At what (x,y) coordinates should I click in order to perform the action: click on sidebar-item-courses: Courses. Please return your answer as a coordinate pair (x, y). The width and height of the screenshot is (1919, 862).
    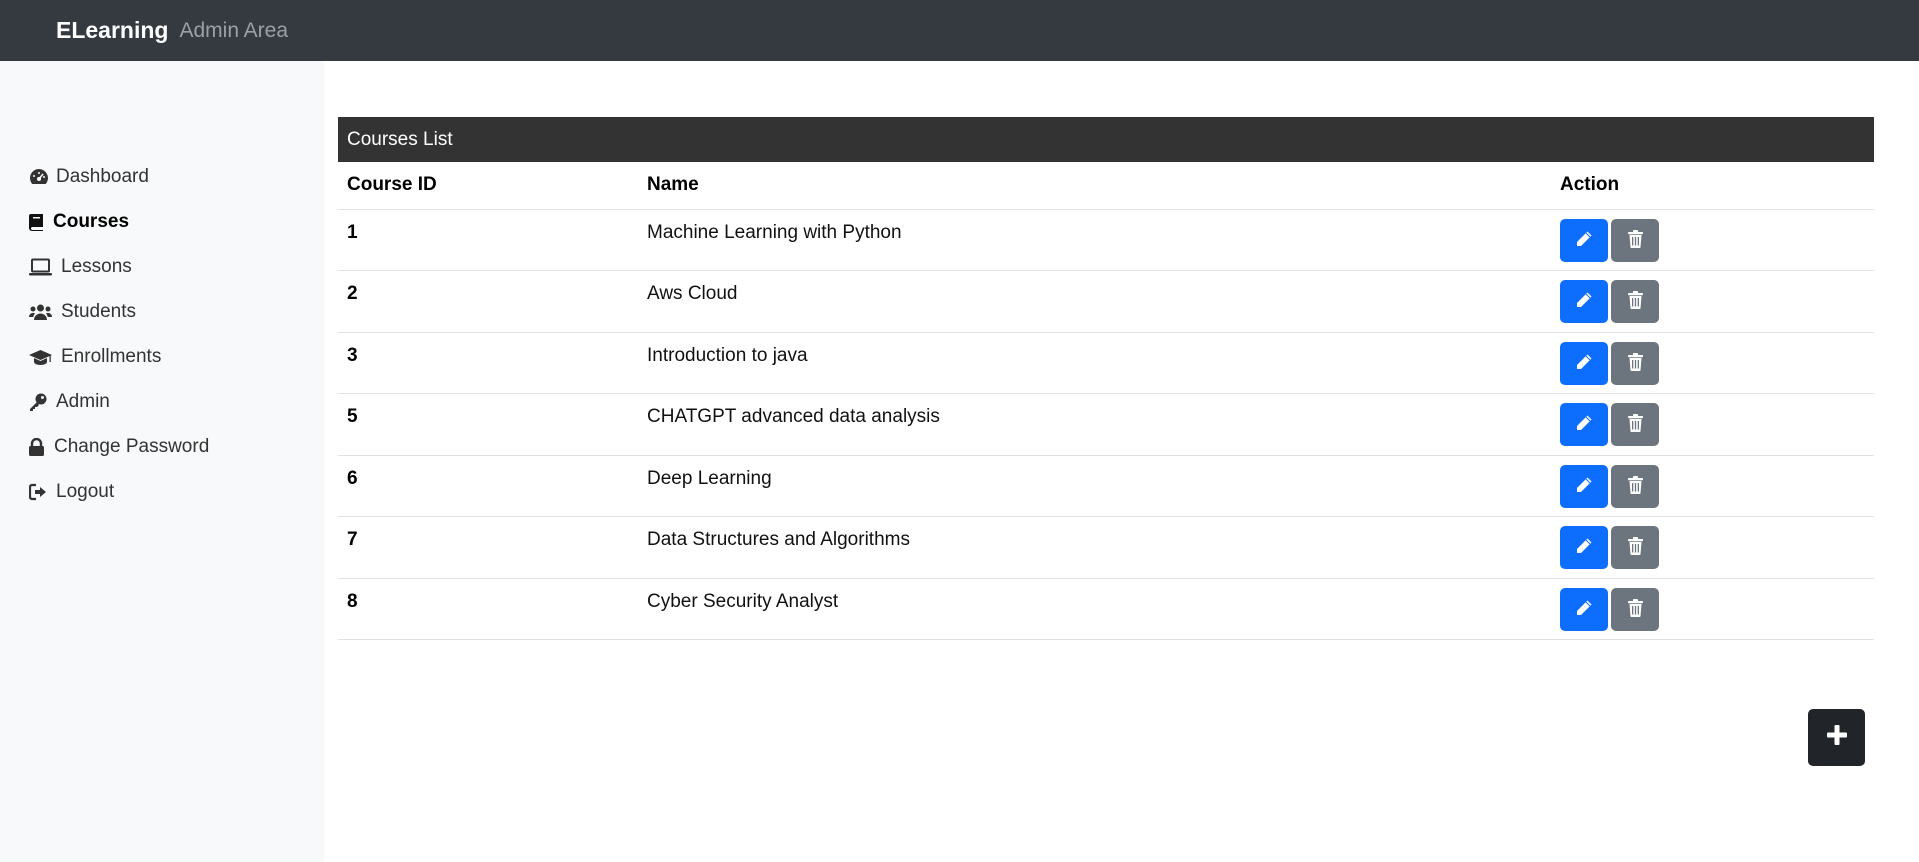
    Looking at the image, I should click on (119, 221).